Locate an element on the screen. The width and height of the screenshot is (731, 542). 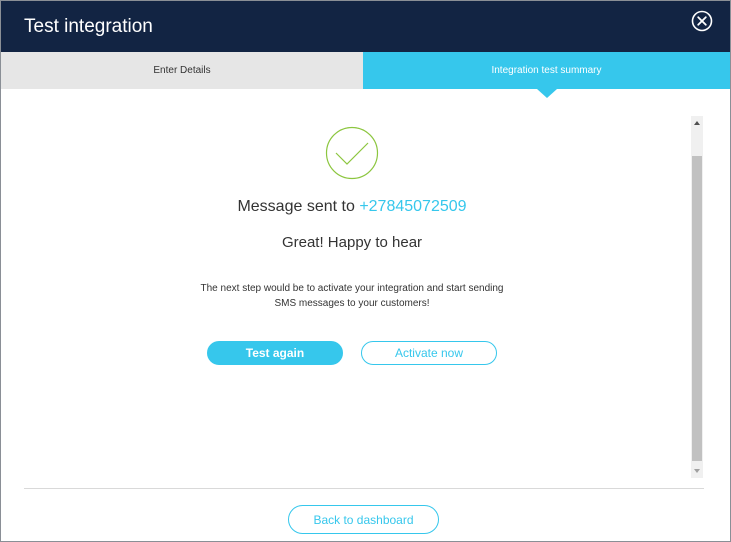
success-indicator is located at coordinates (352, 153).